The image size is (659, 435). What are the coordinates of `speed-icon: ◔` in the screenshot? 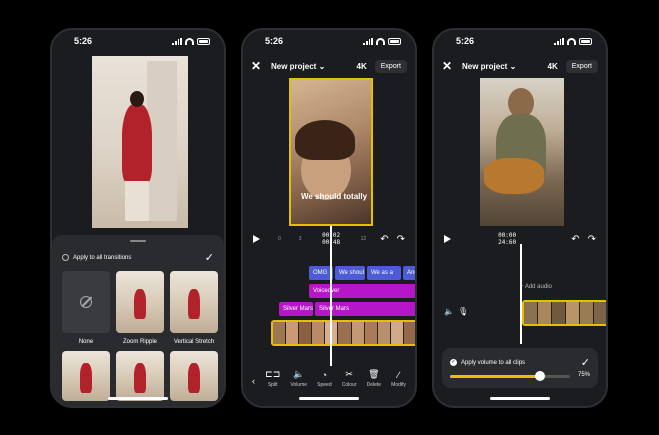 It's located at (324, 375).